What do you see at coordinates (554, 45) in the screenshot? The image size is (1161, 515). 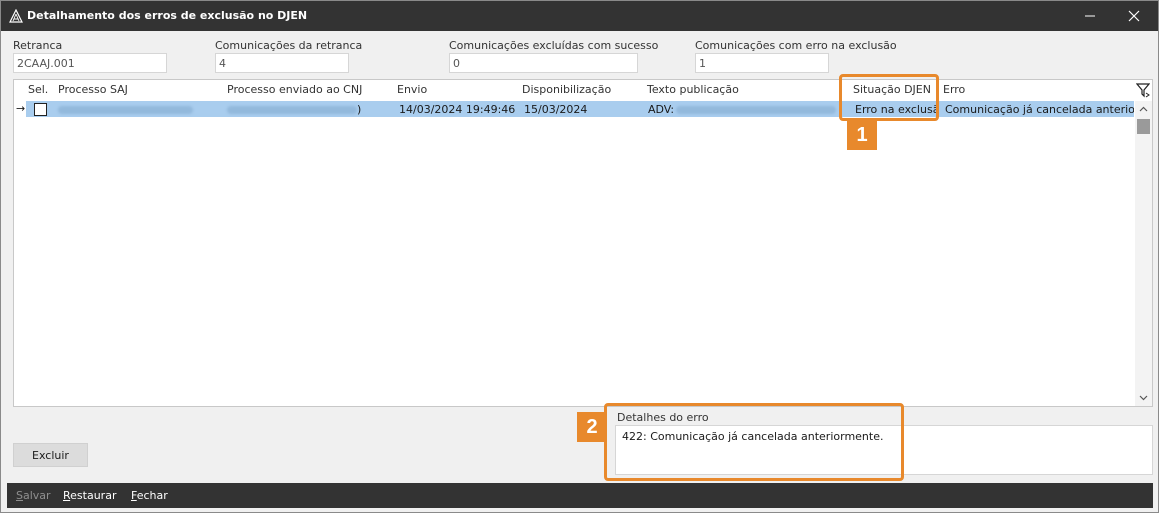 I see `excluidas-sucesso-label: Comunicações excluídas com sucesso` at bounding box center [554, 45].